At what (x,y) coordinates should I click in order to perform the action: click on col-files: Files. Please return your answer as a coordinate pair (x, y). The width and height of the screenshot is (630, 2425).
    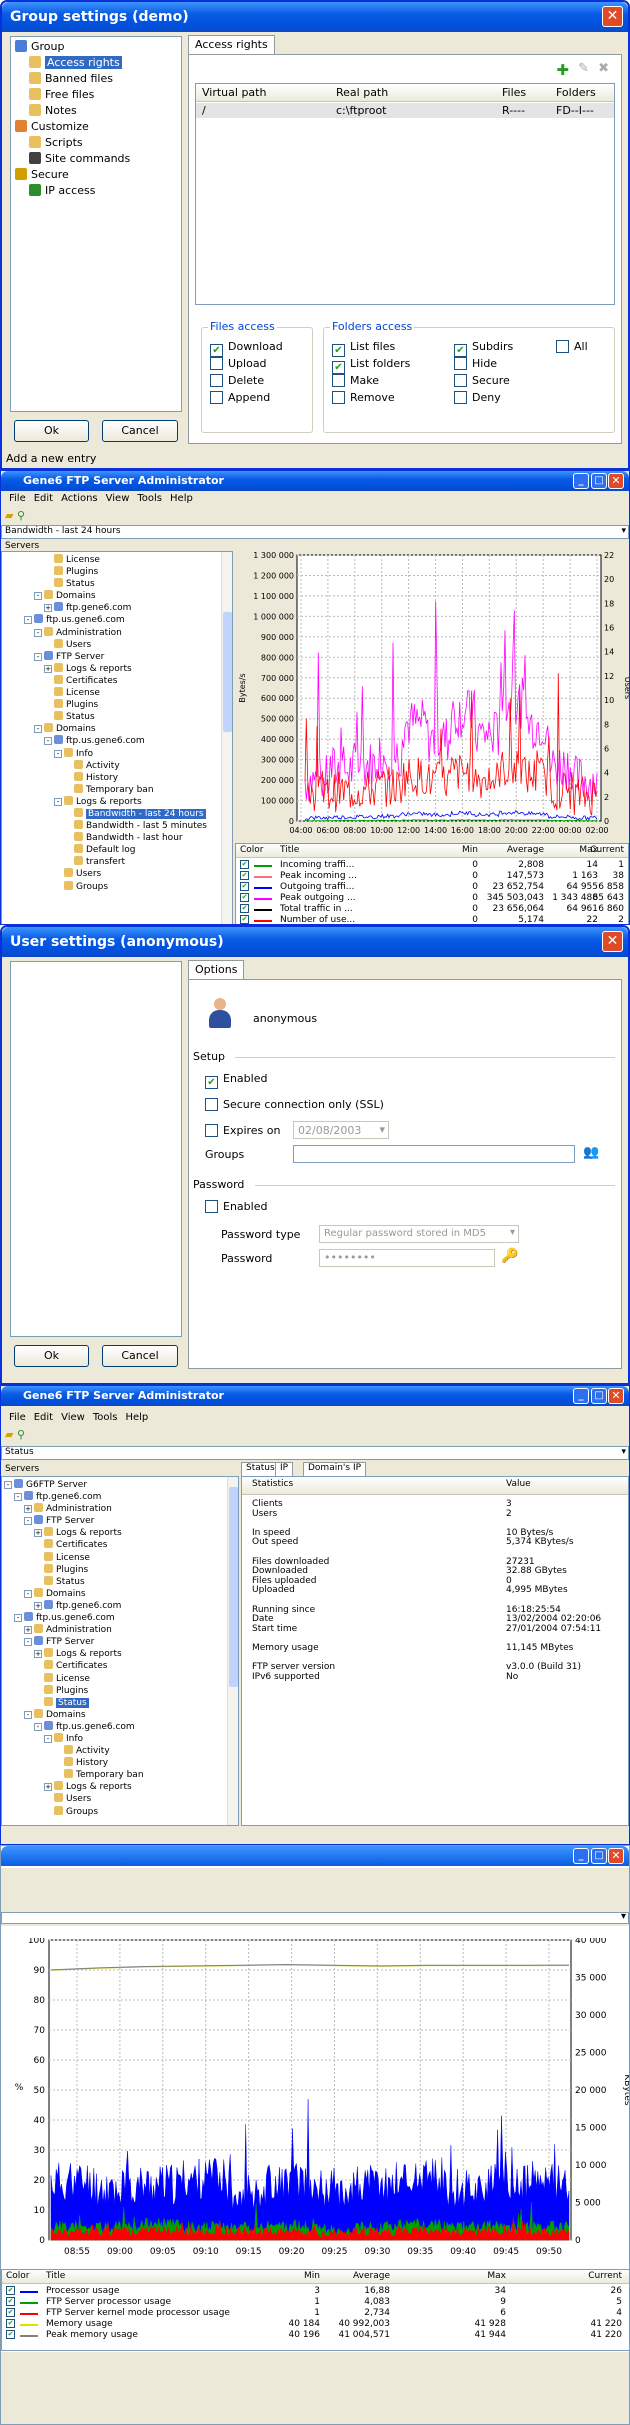
    Looking at the image, I should click on (514, 92).